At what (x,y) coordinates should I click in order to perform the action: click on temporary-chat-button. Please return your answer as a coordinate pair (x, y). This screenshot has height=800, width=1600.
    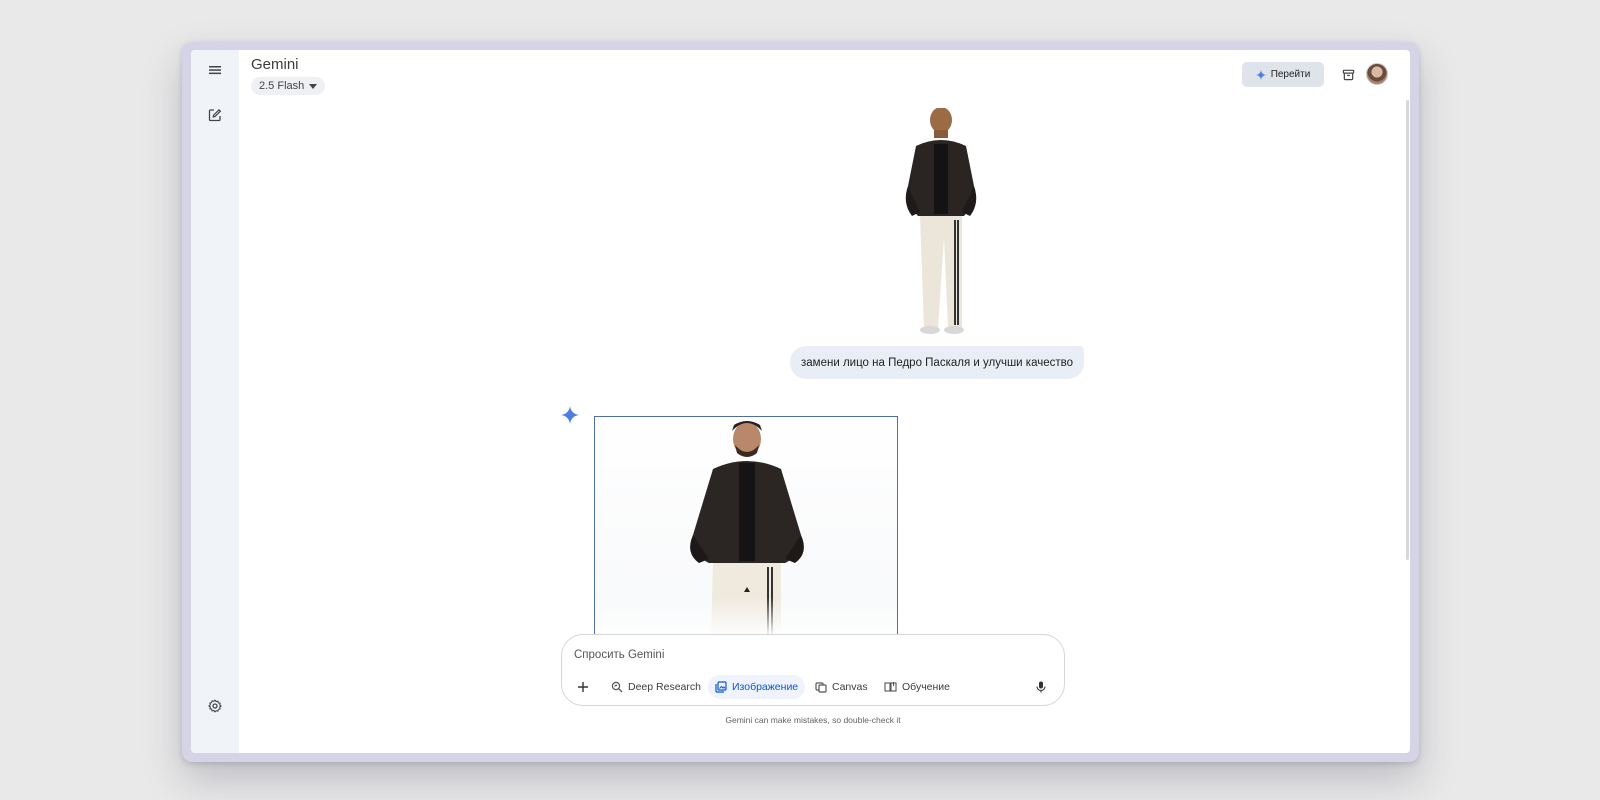
    Looking at the image, I should click on (1348, 74).